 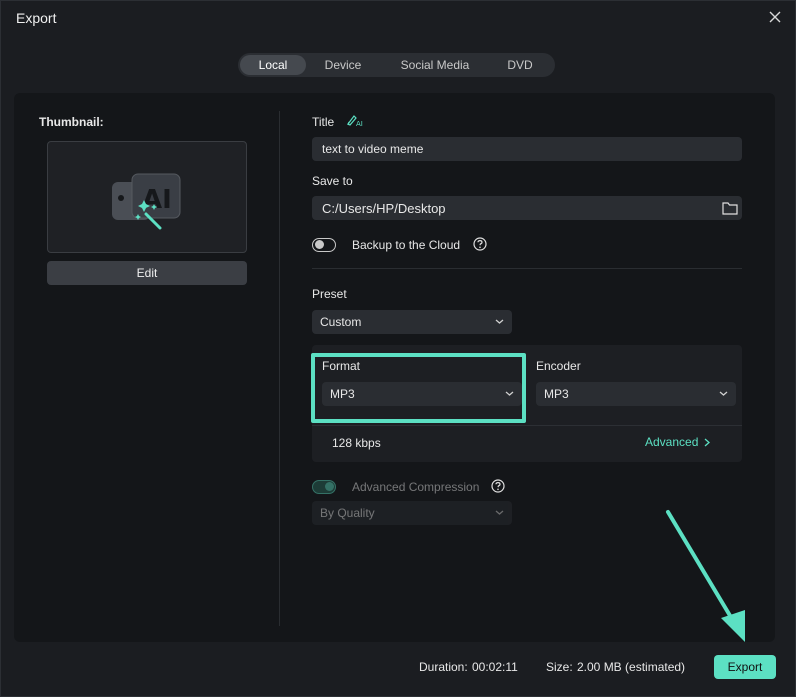 What do you see at coordinates (631, 667) in the screenshot?
I see `size-value: 2.00 MB (estimated)` at bounding box center [631, 667].